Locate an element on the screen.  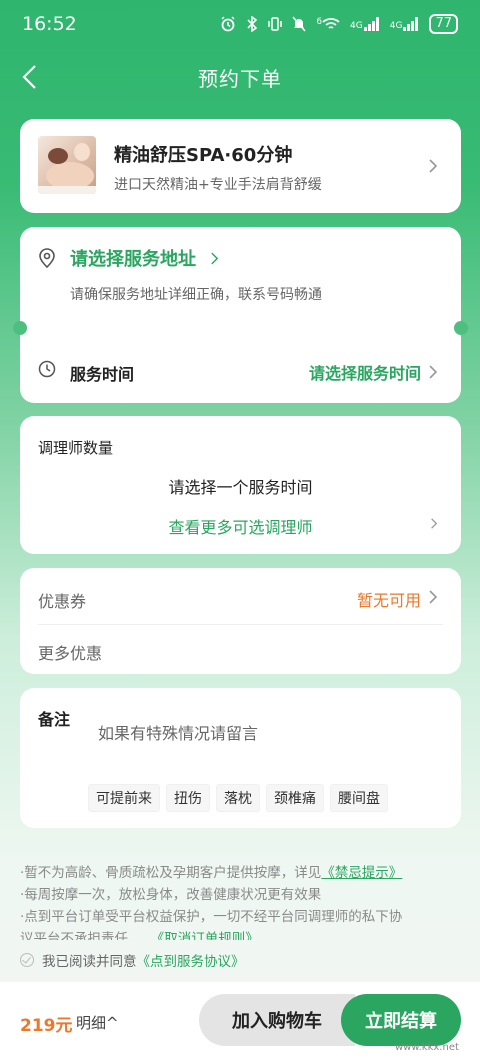
wifi-icon: 6 is located at coordinates (328, 24).